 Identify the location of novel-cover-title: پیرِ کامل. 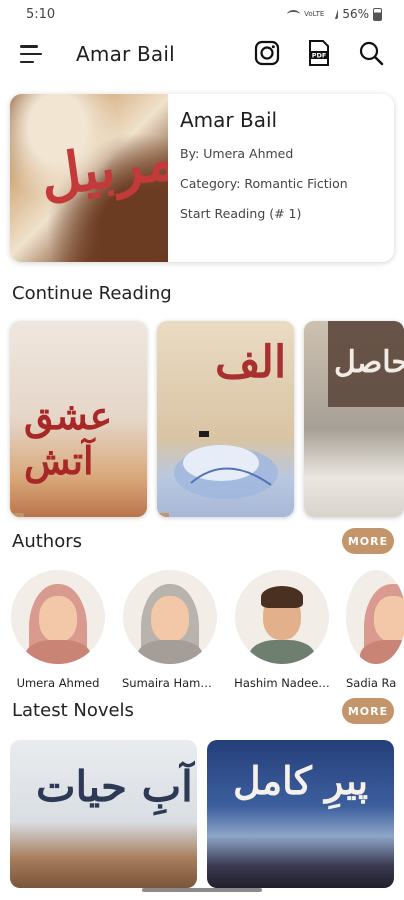
(301, 780).